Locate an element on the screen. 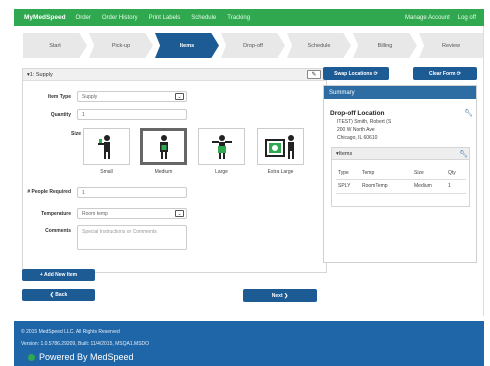 The image size is (490, 366). back-label: ❮ Back is located at coordinates (58, 295).